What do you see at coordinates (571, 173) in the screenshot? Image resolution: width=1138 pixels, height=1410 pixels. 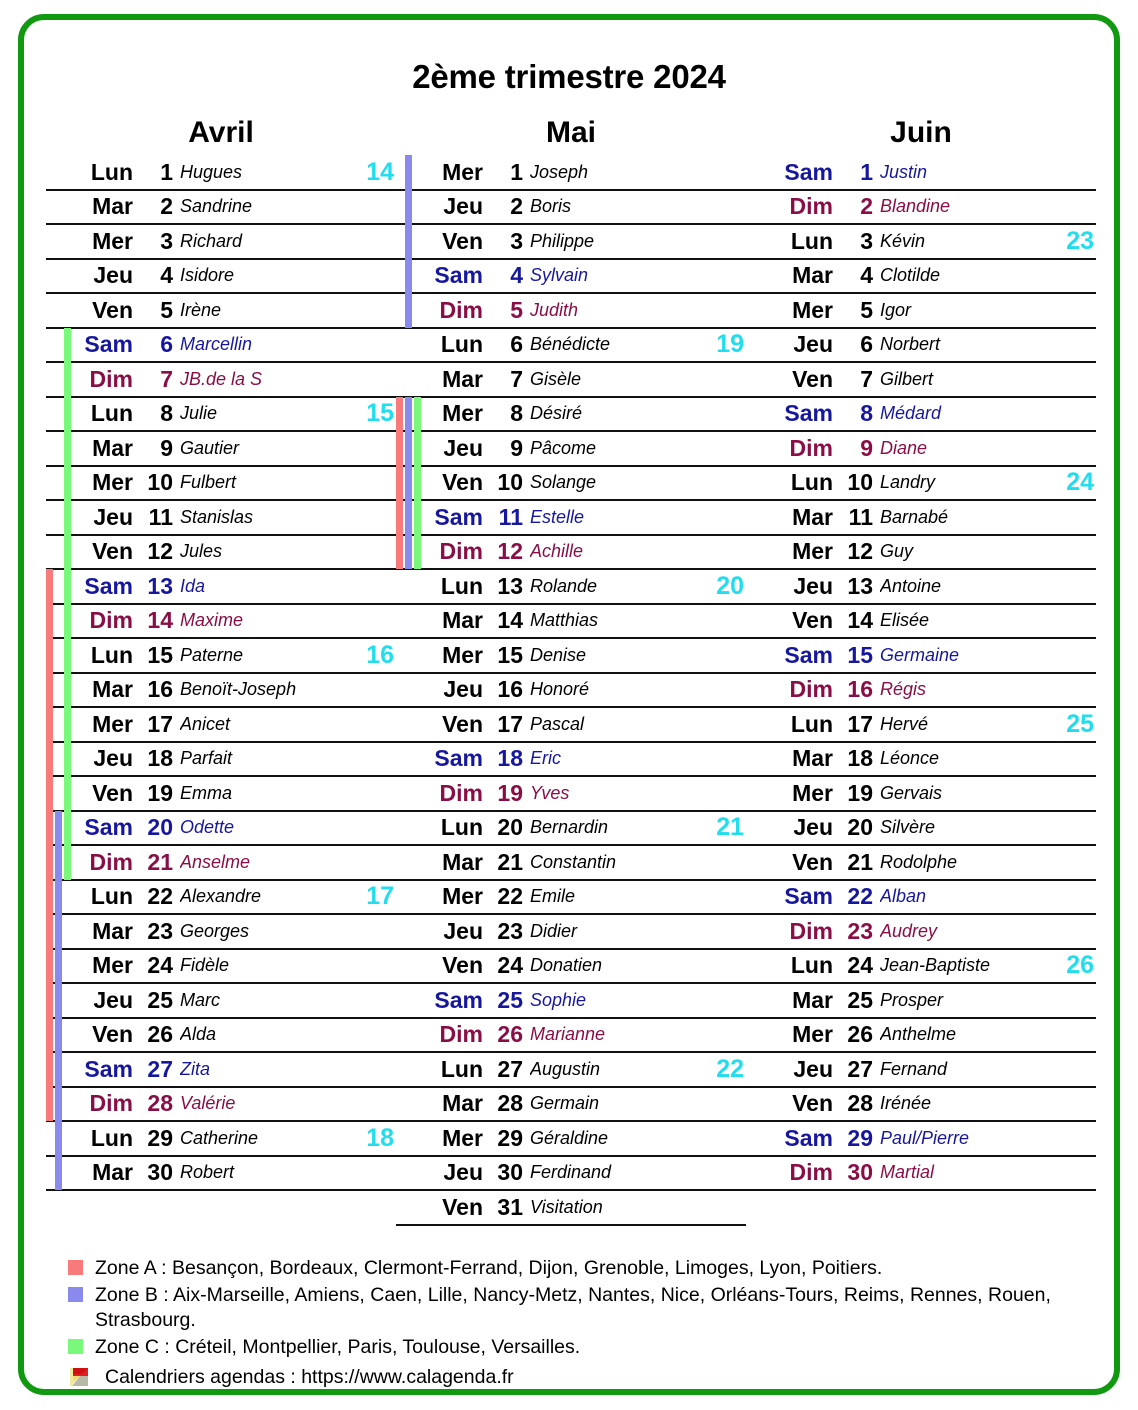 I see `day-row: Mer 1 Joseph` at bounding box center [571, 173].